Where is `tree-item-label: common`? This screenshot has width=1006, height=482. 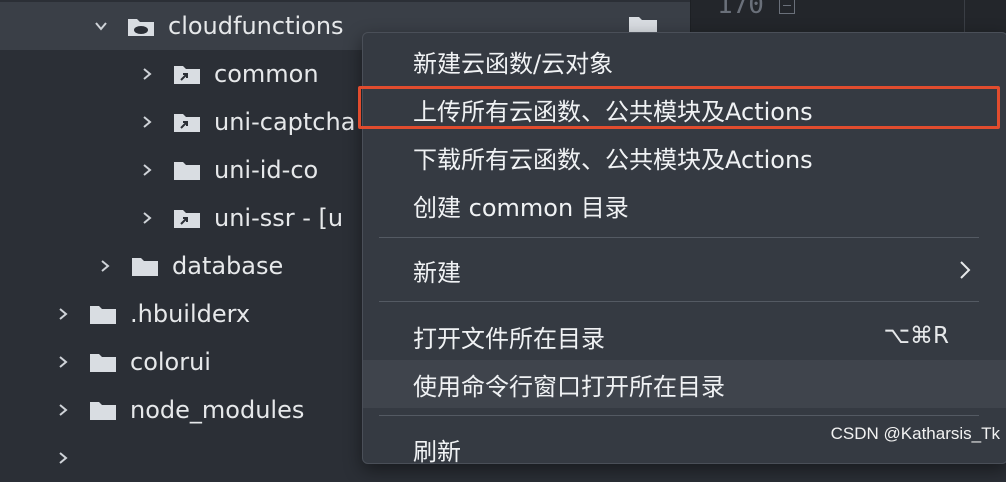 tree-item-label: common is located at coordinates (266, 74).